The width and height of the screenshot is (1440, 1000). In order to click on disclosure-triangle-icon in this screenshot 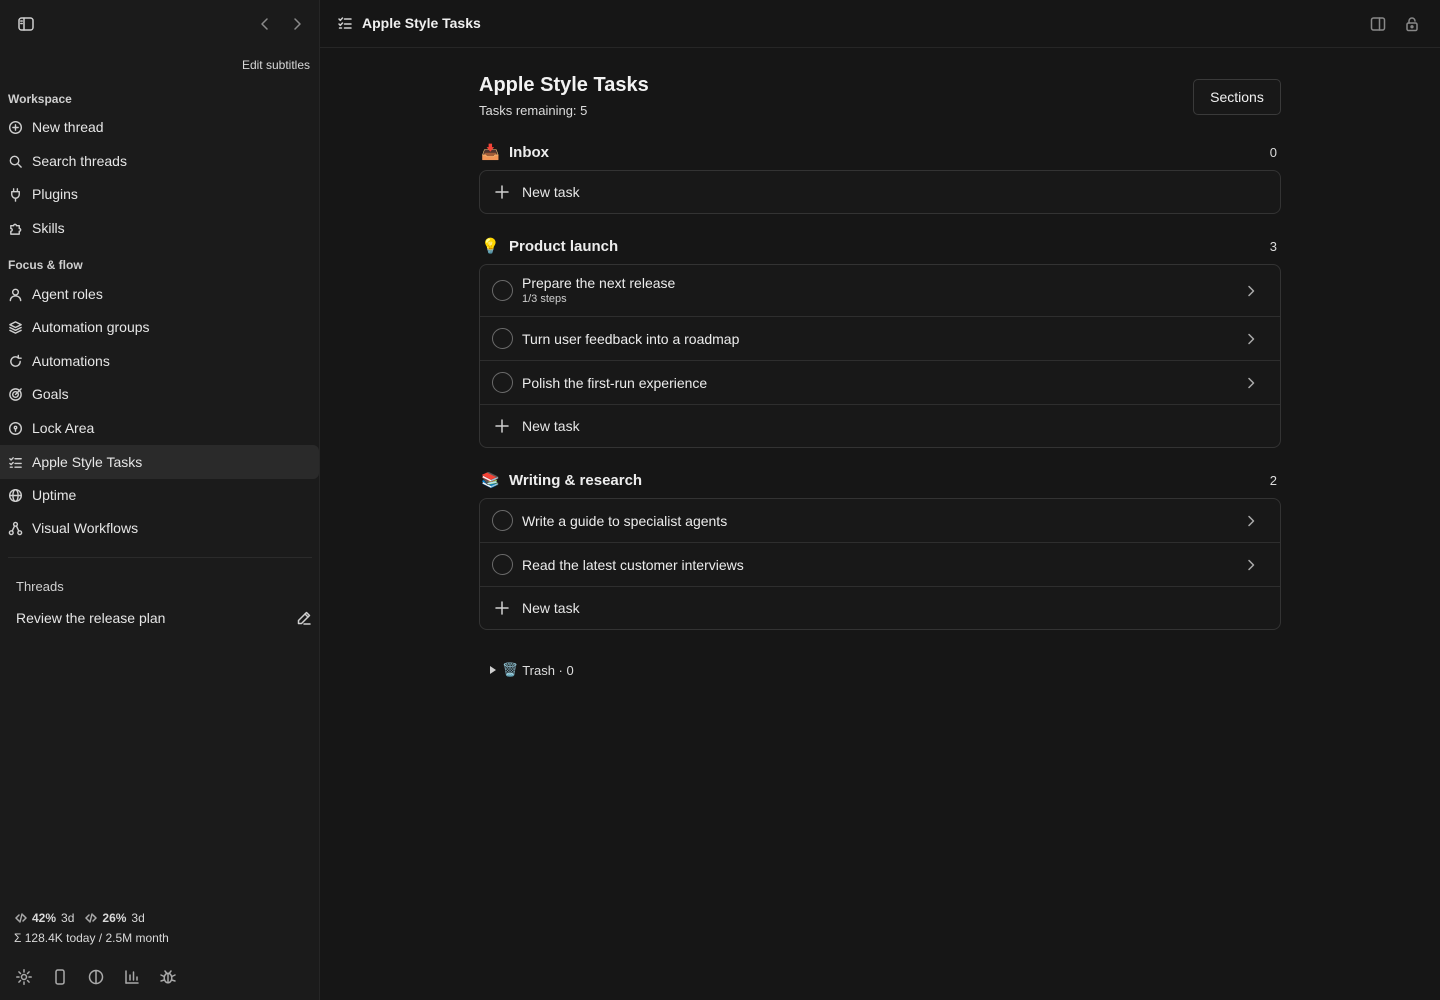, I will do `click(493, 670)`.